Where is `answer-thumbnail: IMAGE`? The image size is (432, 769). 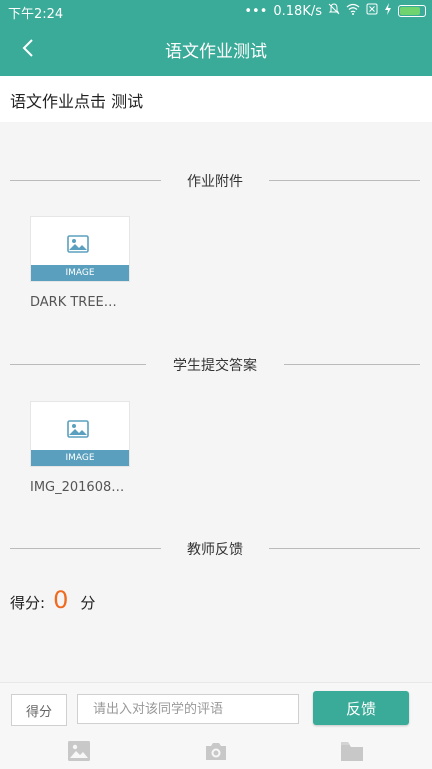 answer-thumbnail: IMAGE is located at coordinates (80, 434).